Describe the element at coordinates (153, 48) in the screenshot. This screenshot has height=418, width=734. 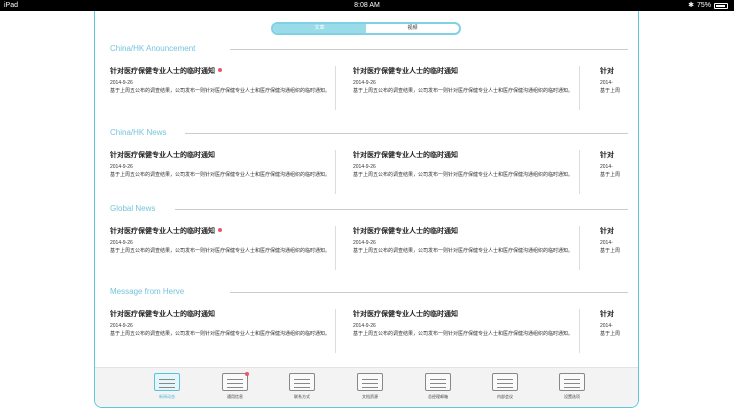
I see `section-title: China/HK Anouncement` at that location.